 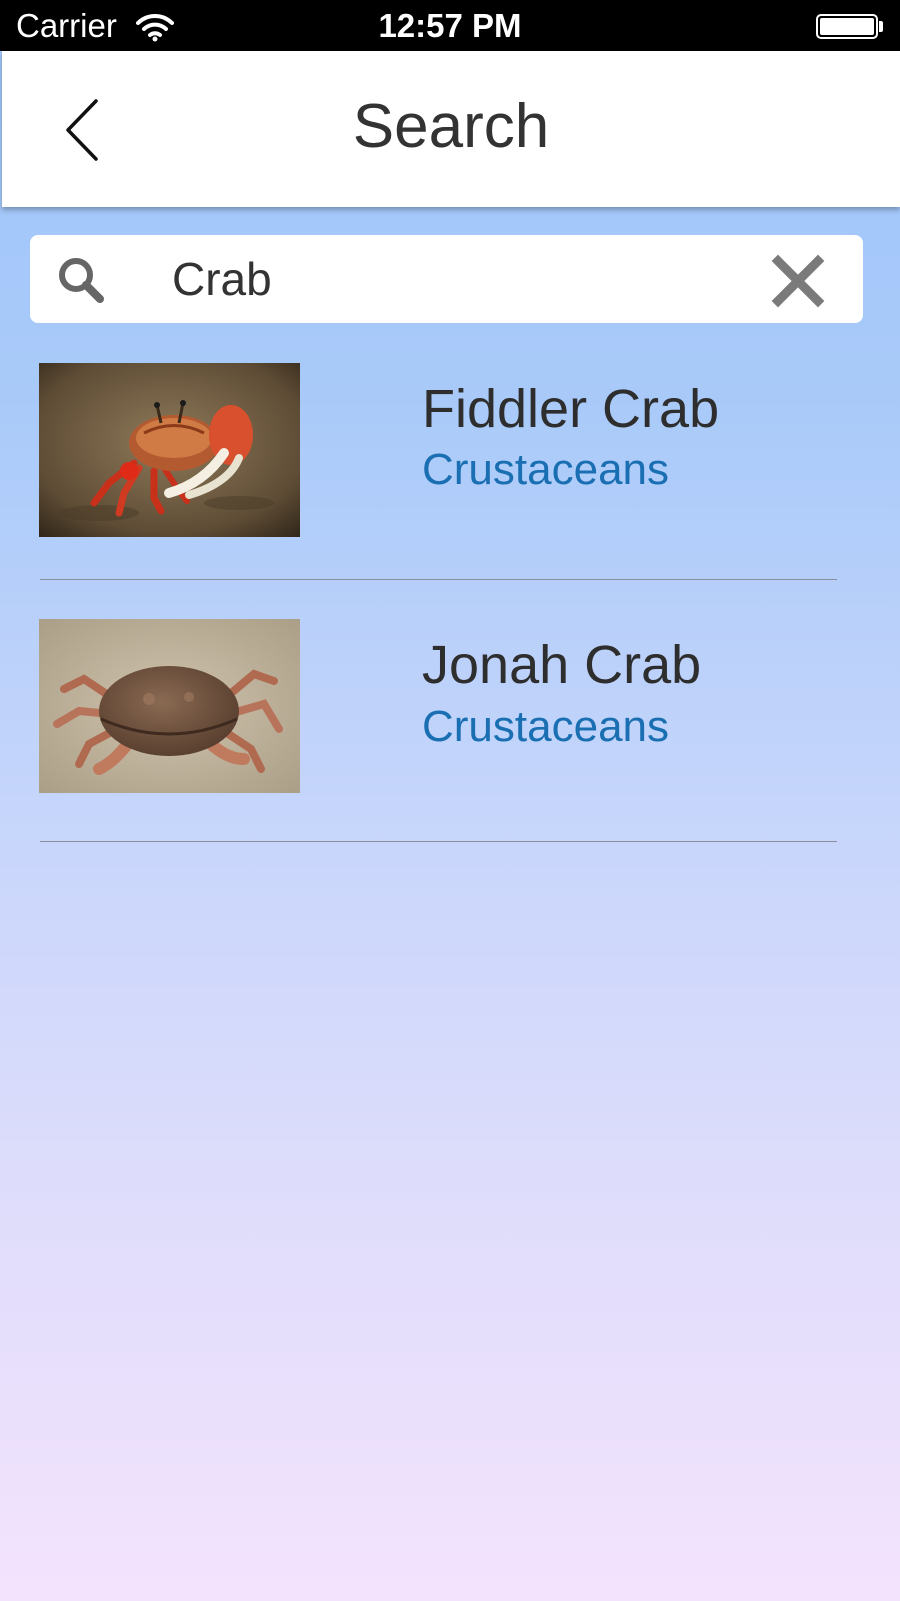 What do you see at coordinates (881, 26) in the screenshot?
I see `battery-tip` at bounding box center [881, 26].